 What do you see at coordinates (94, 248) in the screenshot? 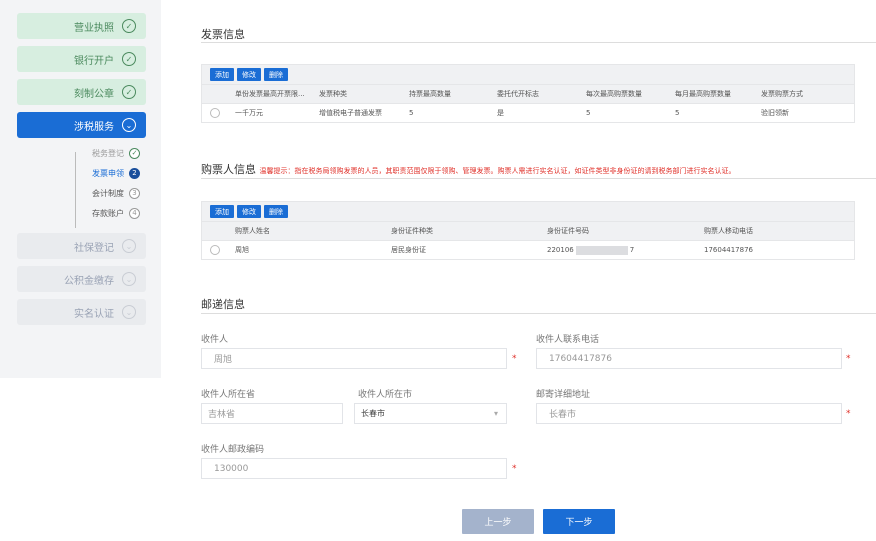
I see `step-label: 社保登记` at bounding box center [94, 248].